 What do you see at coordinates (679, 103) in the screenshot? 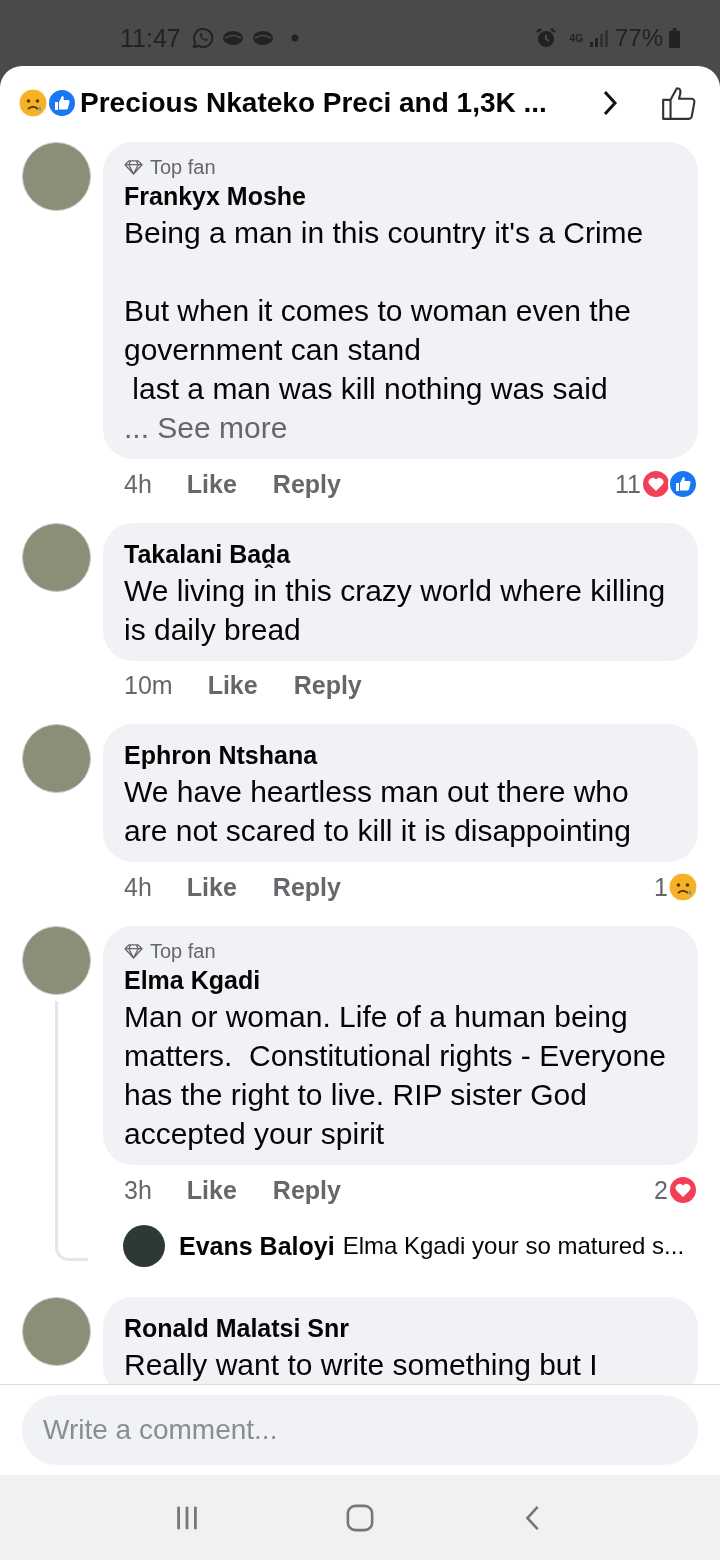
I see `like-icon` at bounding box center [679, 103].